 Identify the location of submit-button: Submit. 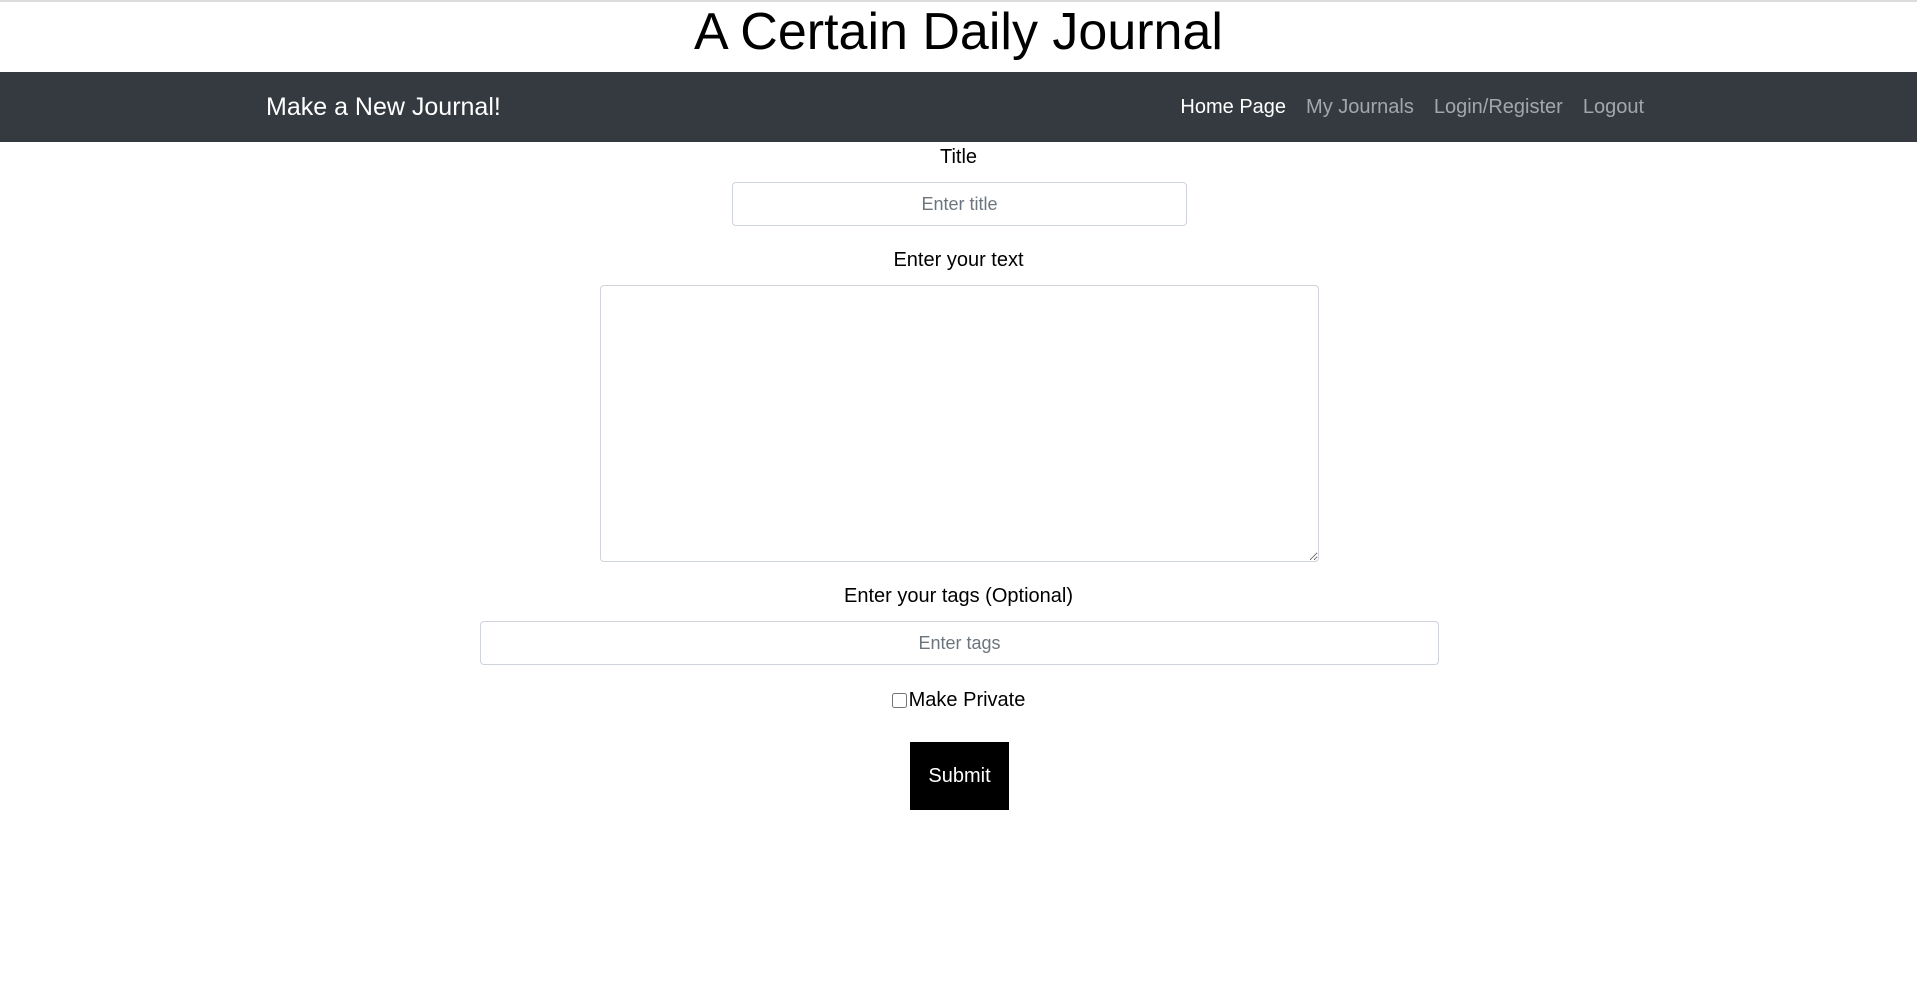
(959, 776).